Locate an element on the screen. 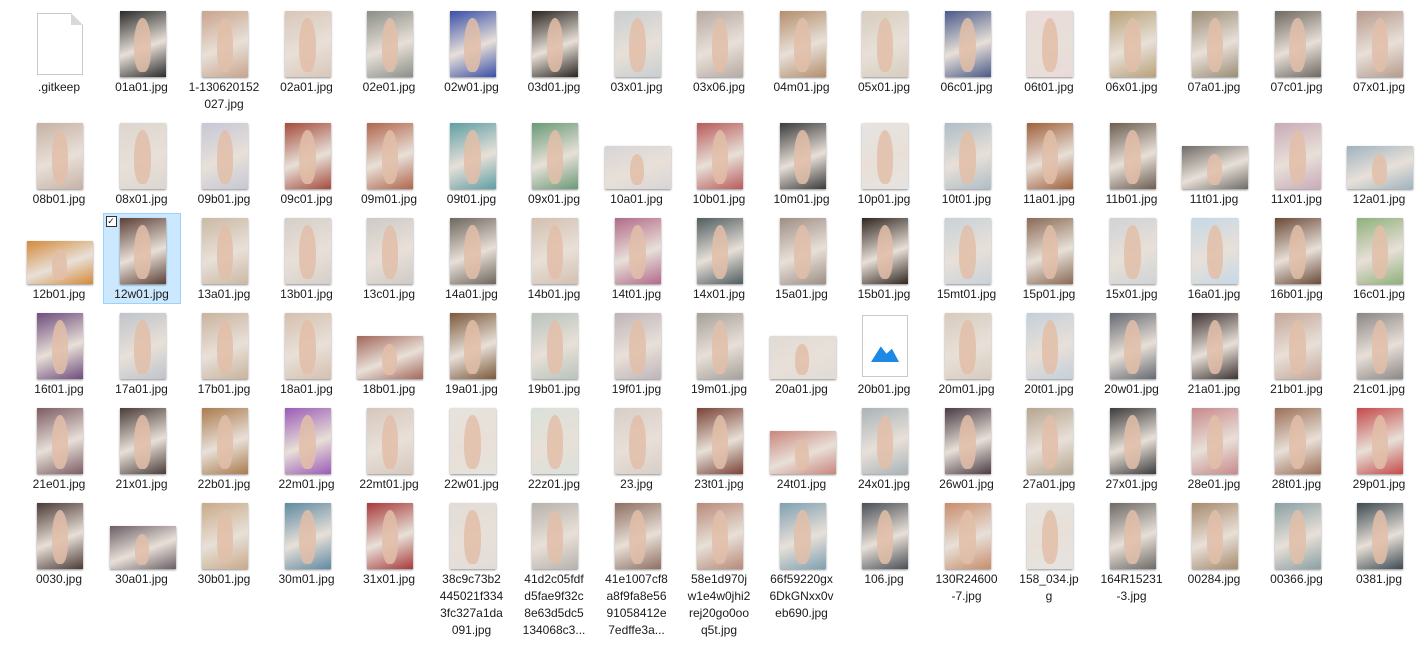  selection-checkbox: ✓ is located at coordinates (111, 221).